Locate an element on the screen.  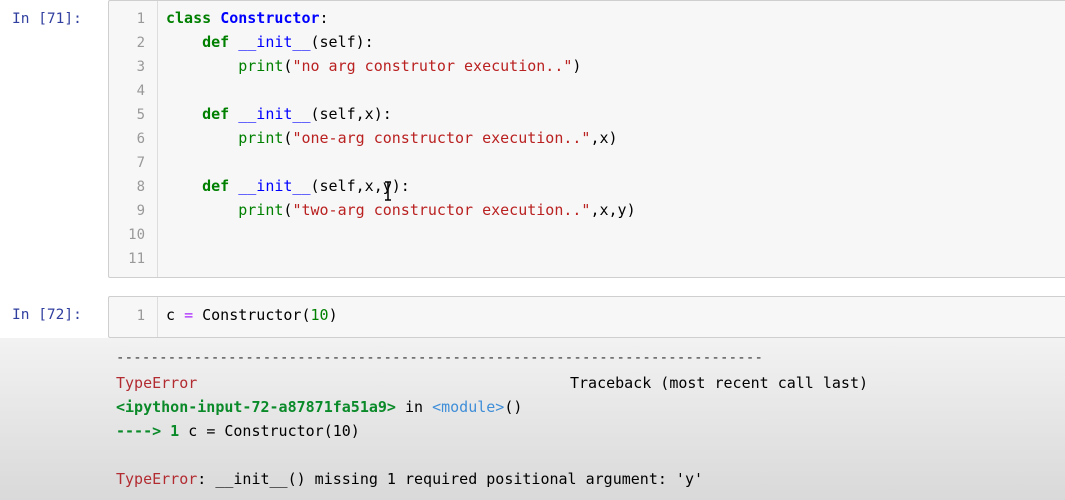
code-line-5: def __init__(self,x): is located at coordinates (279, 114).